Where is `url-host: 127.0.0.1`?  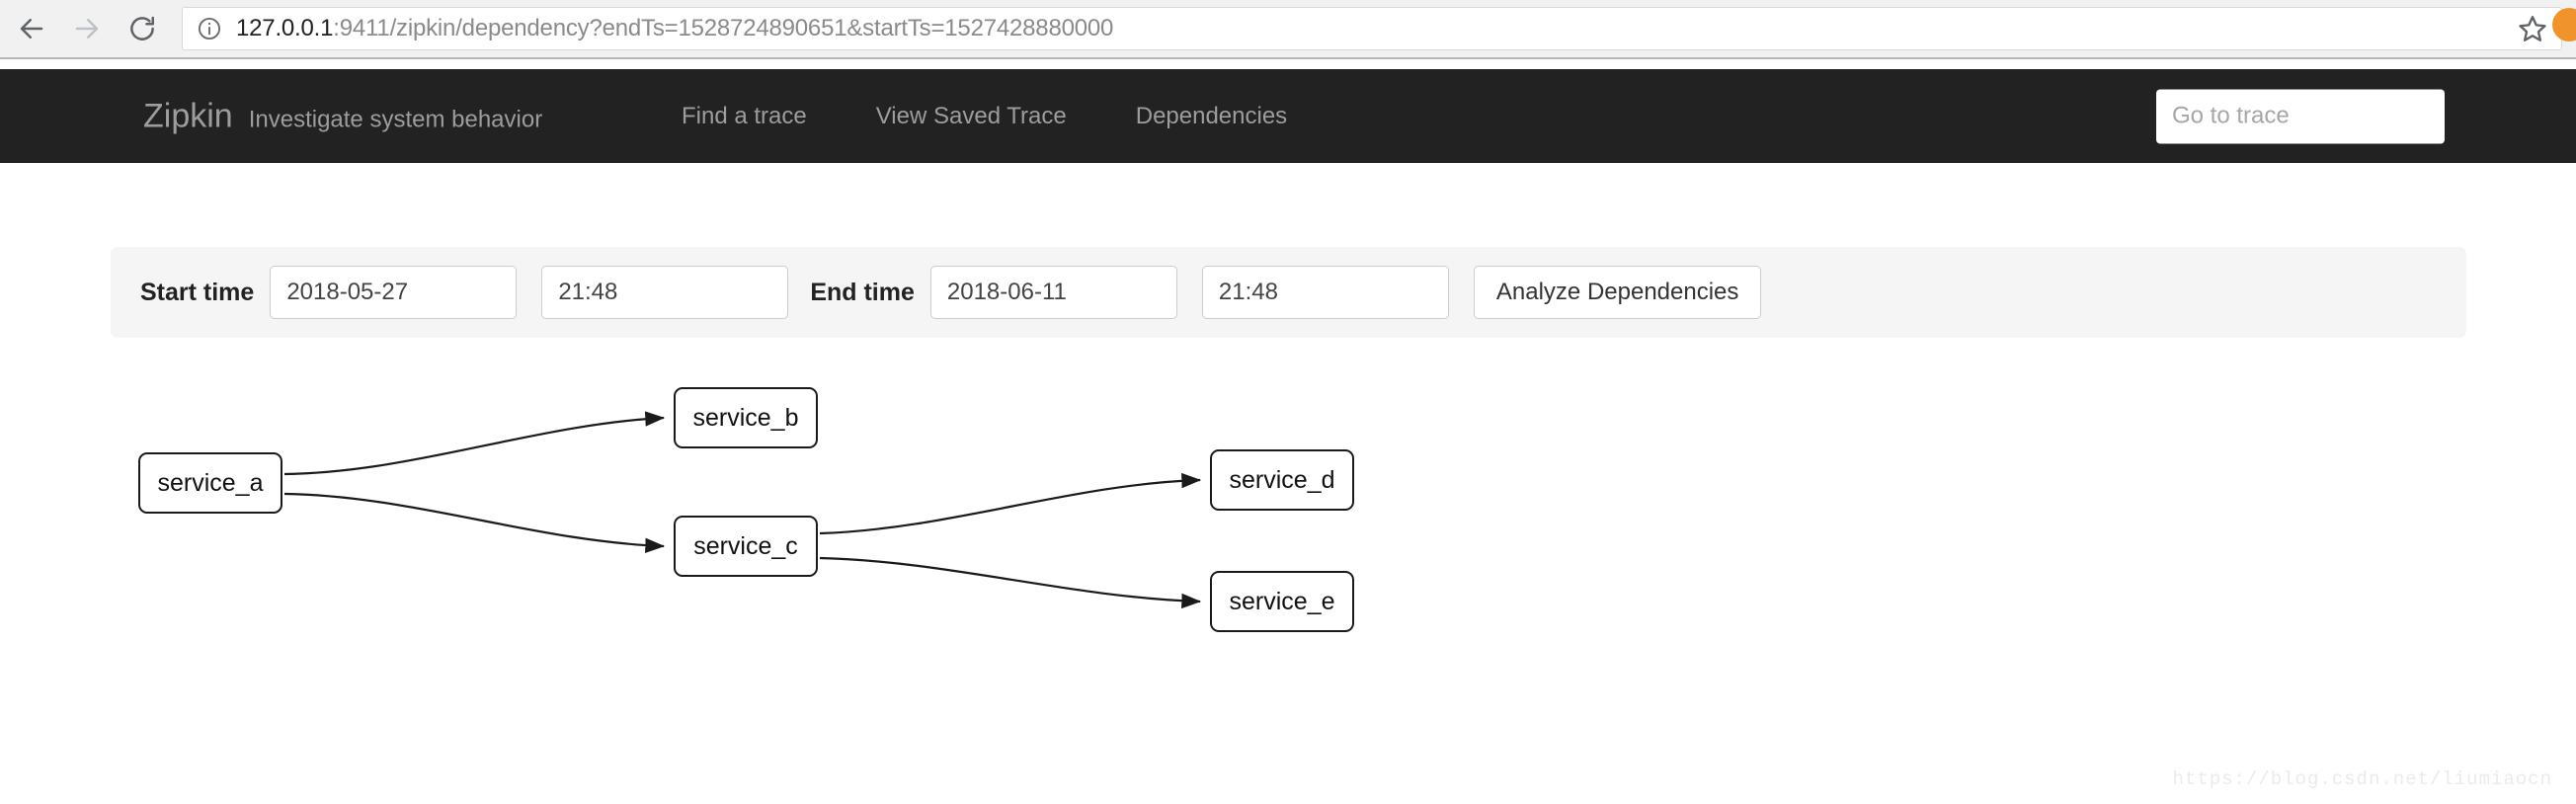 url-host: 127.0.0.1 is located at coordinates (285, 28).